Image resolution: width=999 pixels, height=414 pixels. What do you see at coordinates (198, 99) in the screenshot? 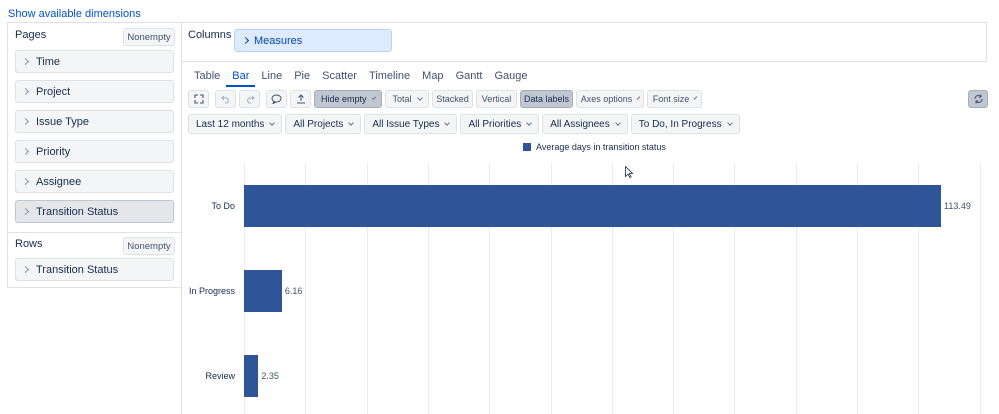
I see `fullscreen-icon` at bounding box center [198, 99].